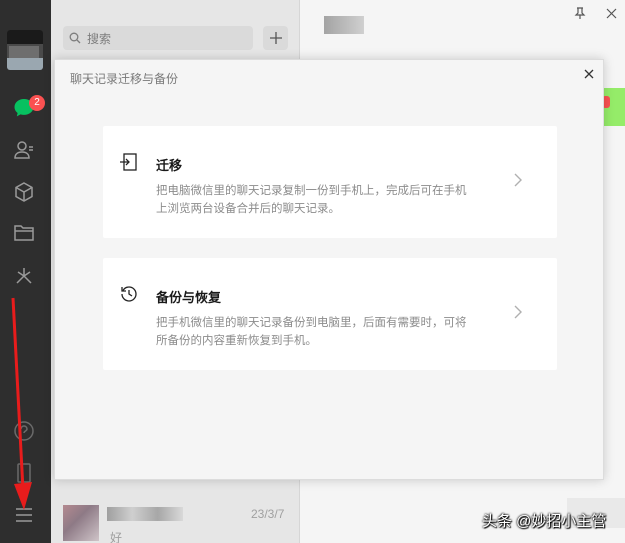  Describe the element at coordinates (344, 25) in the screenshot. I see `chat-header-name-blurred` at that location.